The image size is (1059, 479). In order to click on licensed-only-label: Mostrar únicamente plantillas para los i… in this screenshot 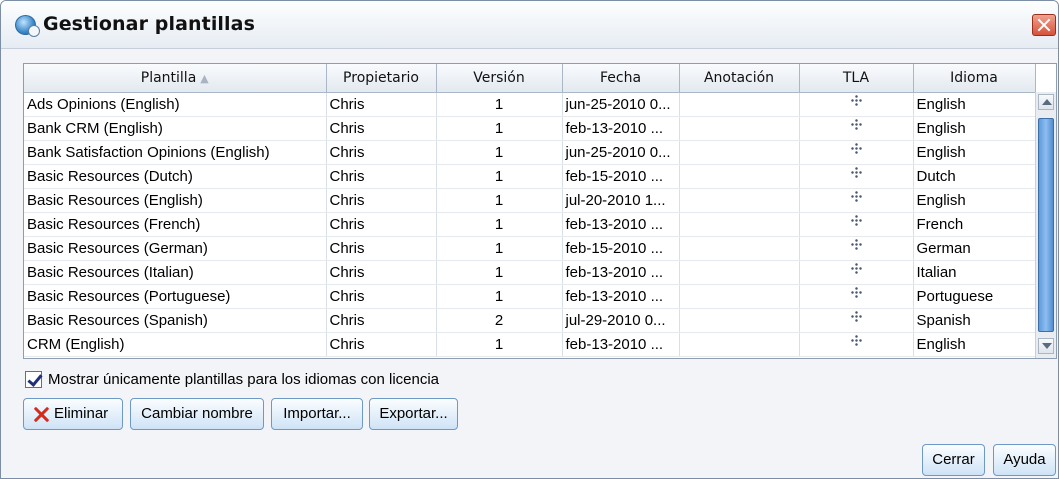, I will do `click(244, 379)`.